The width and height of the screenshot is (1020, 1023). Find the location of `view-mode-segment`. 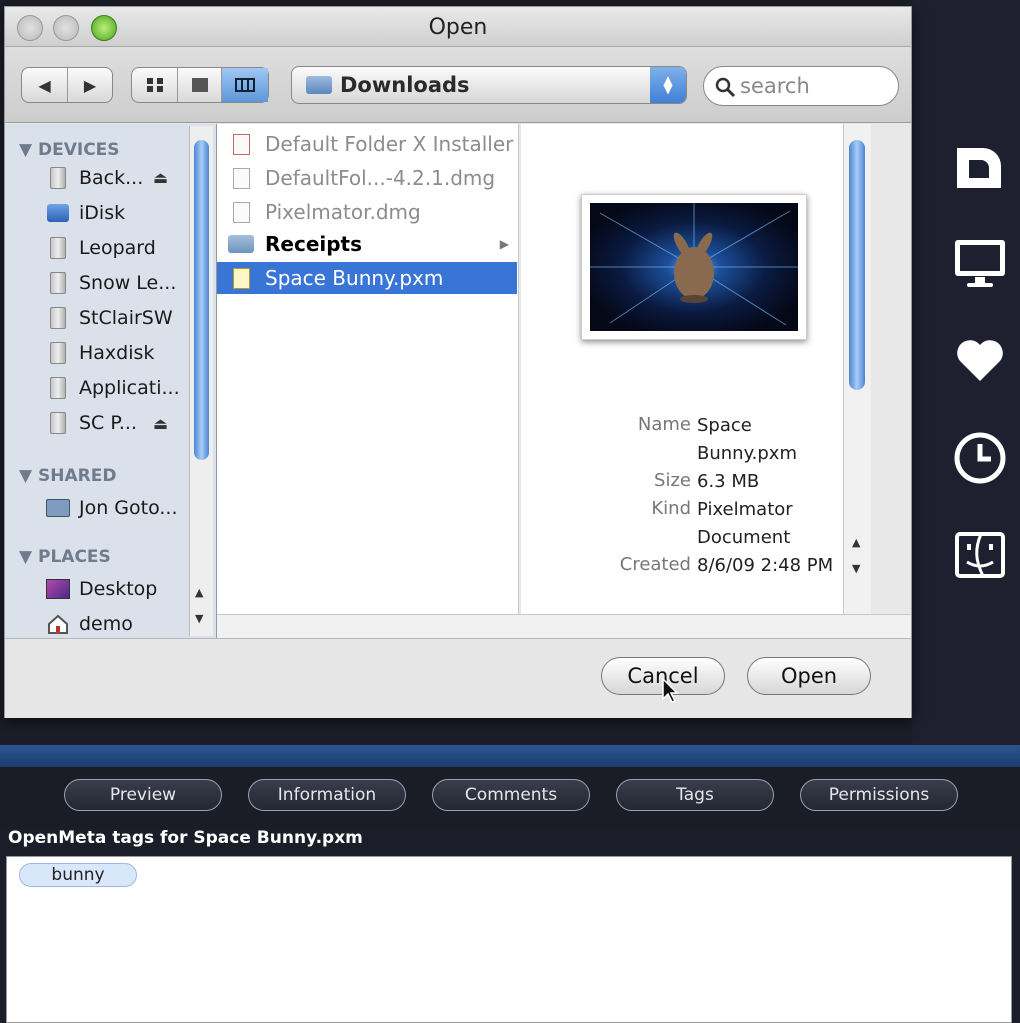

view-mode-segment is located at coordinates (200, 85).